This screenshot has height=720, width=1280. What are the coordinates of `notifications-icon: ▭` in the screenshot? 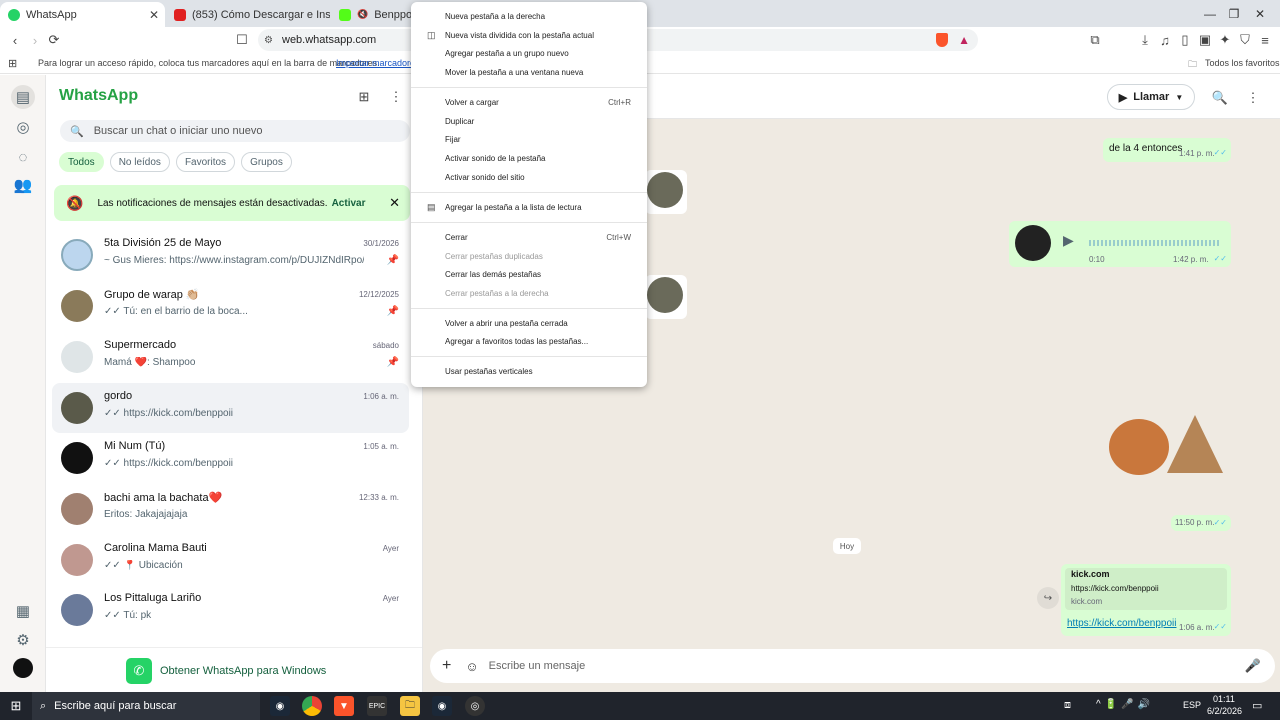 It's located at (1257, 705).